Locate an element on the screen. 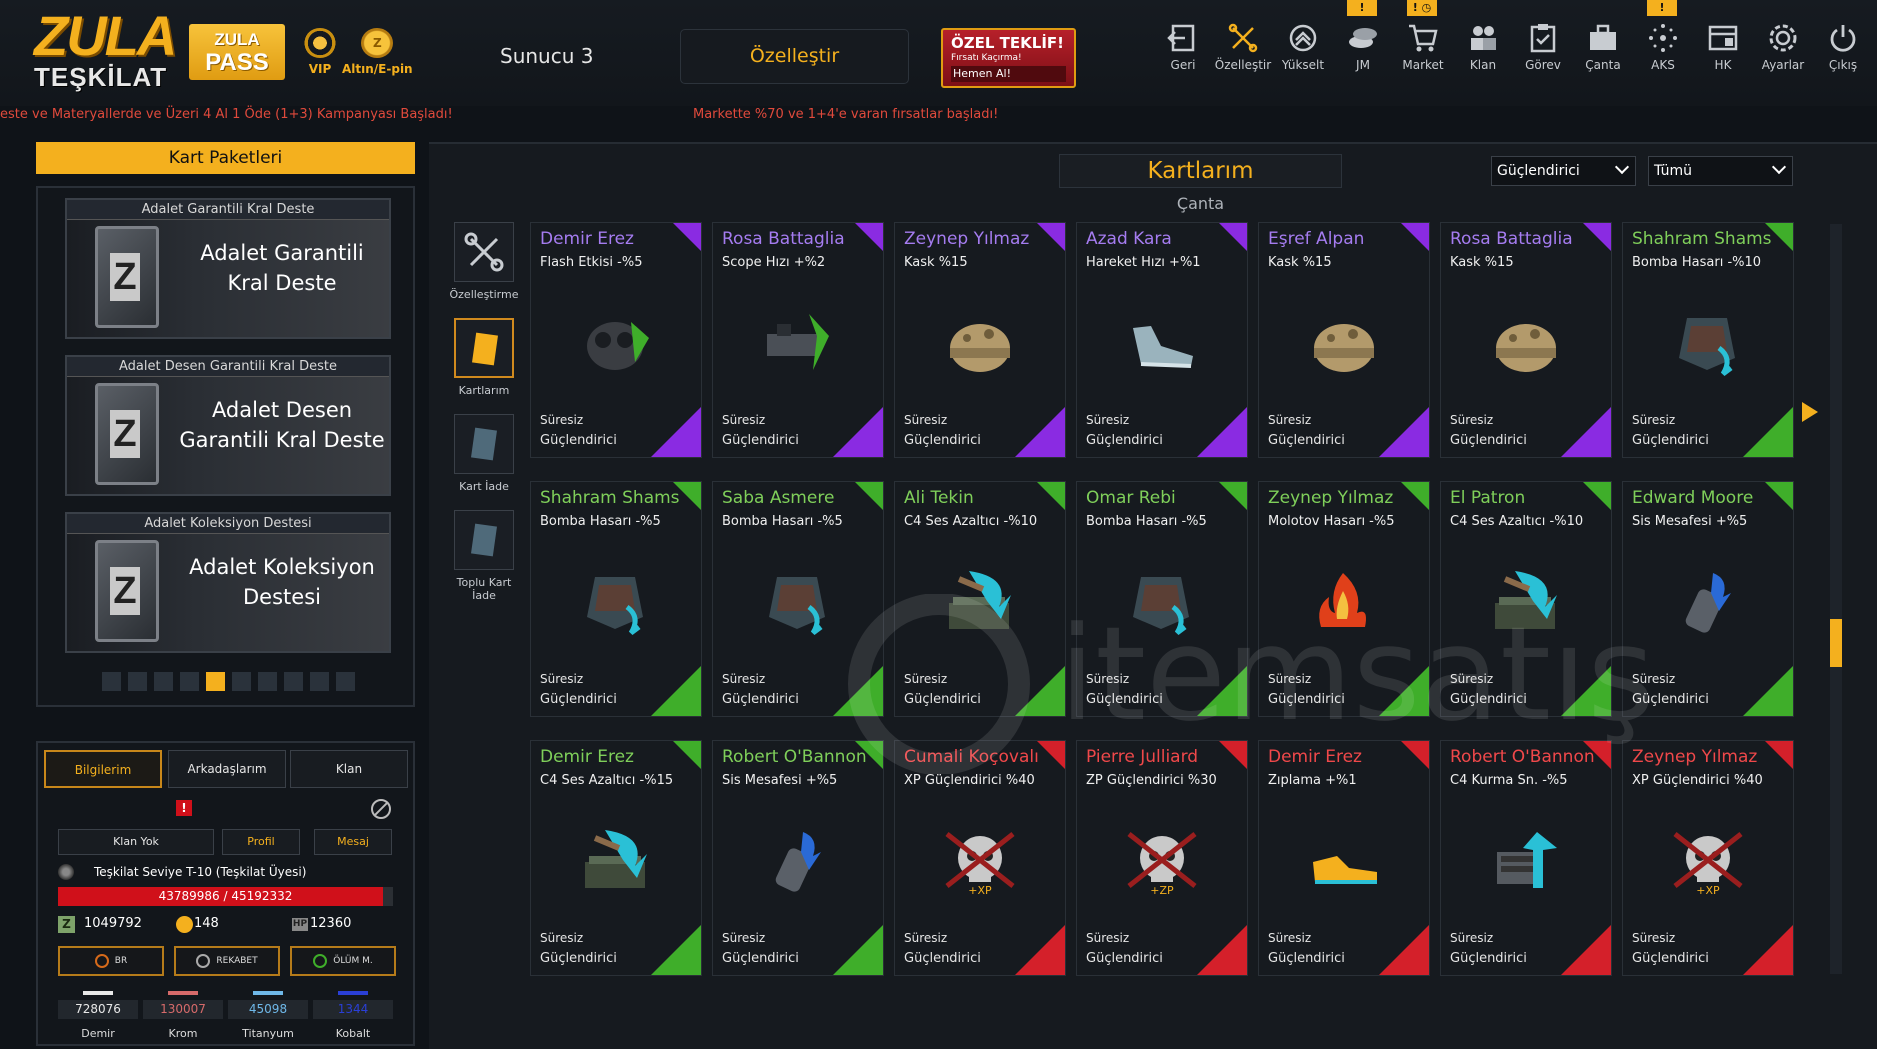 The width and height of the screenshot is (1877, 1049). mode-br-button: BR is located at coordinates (111, 961).